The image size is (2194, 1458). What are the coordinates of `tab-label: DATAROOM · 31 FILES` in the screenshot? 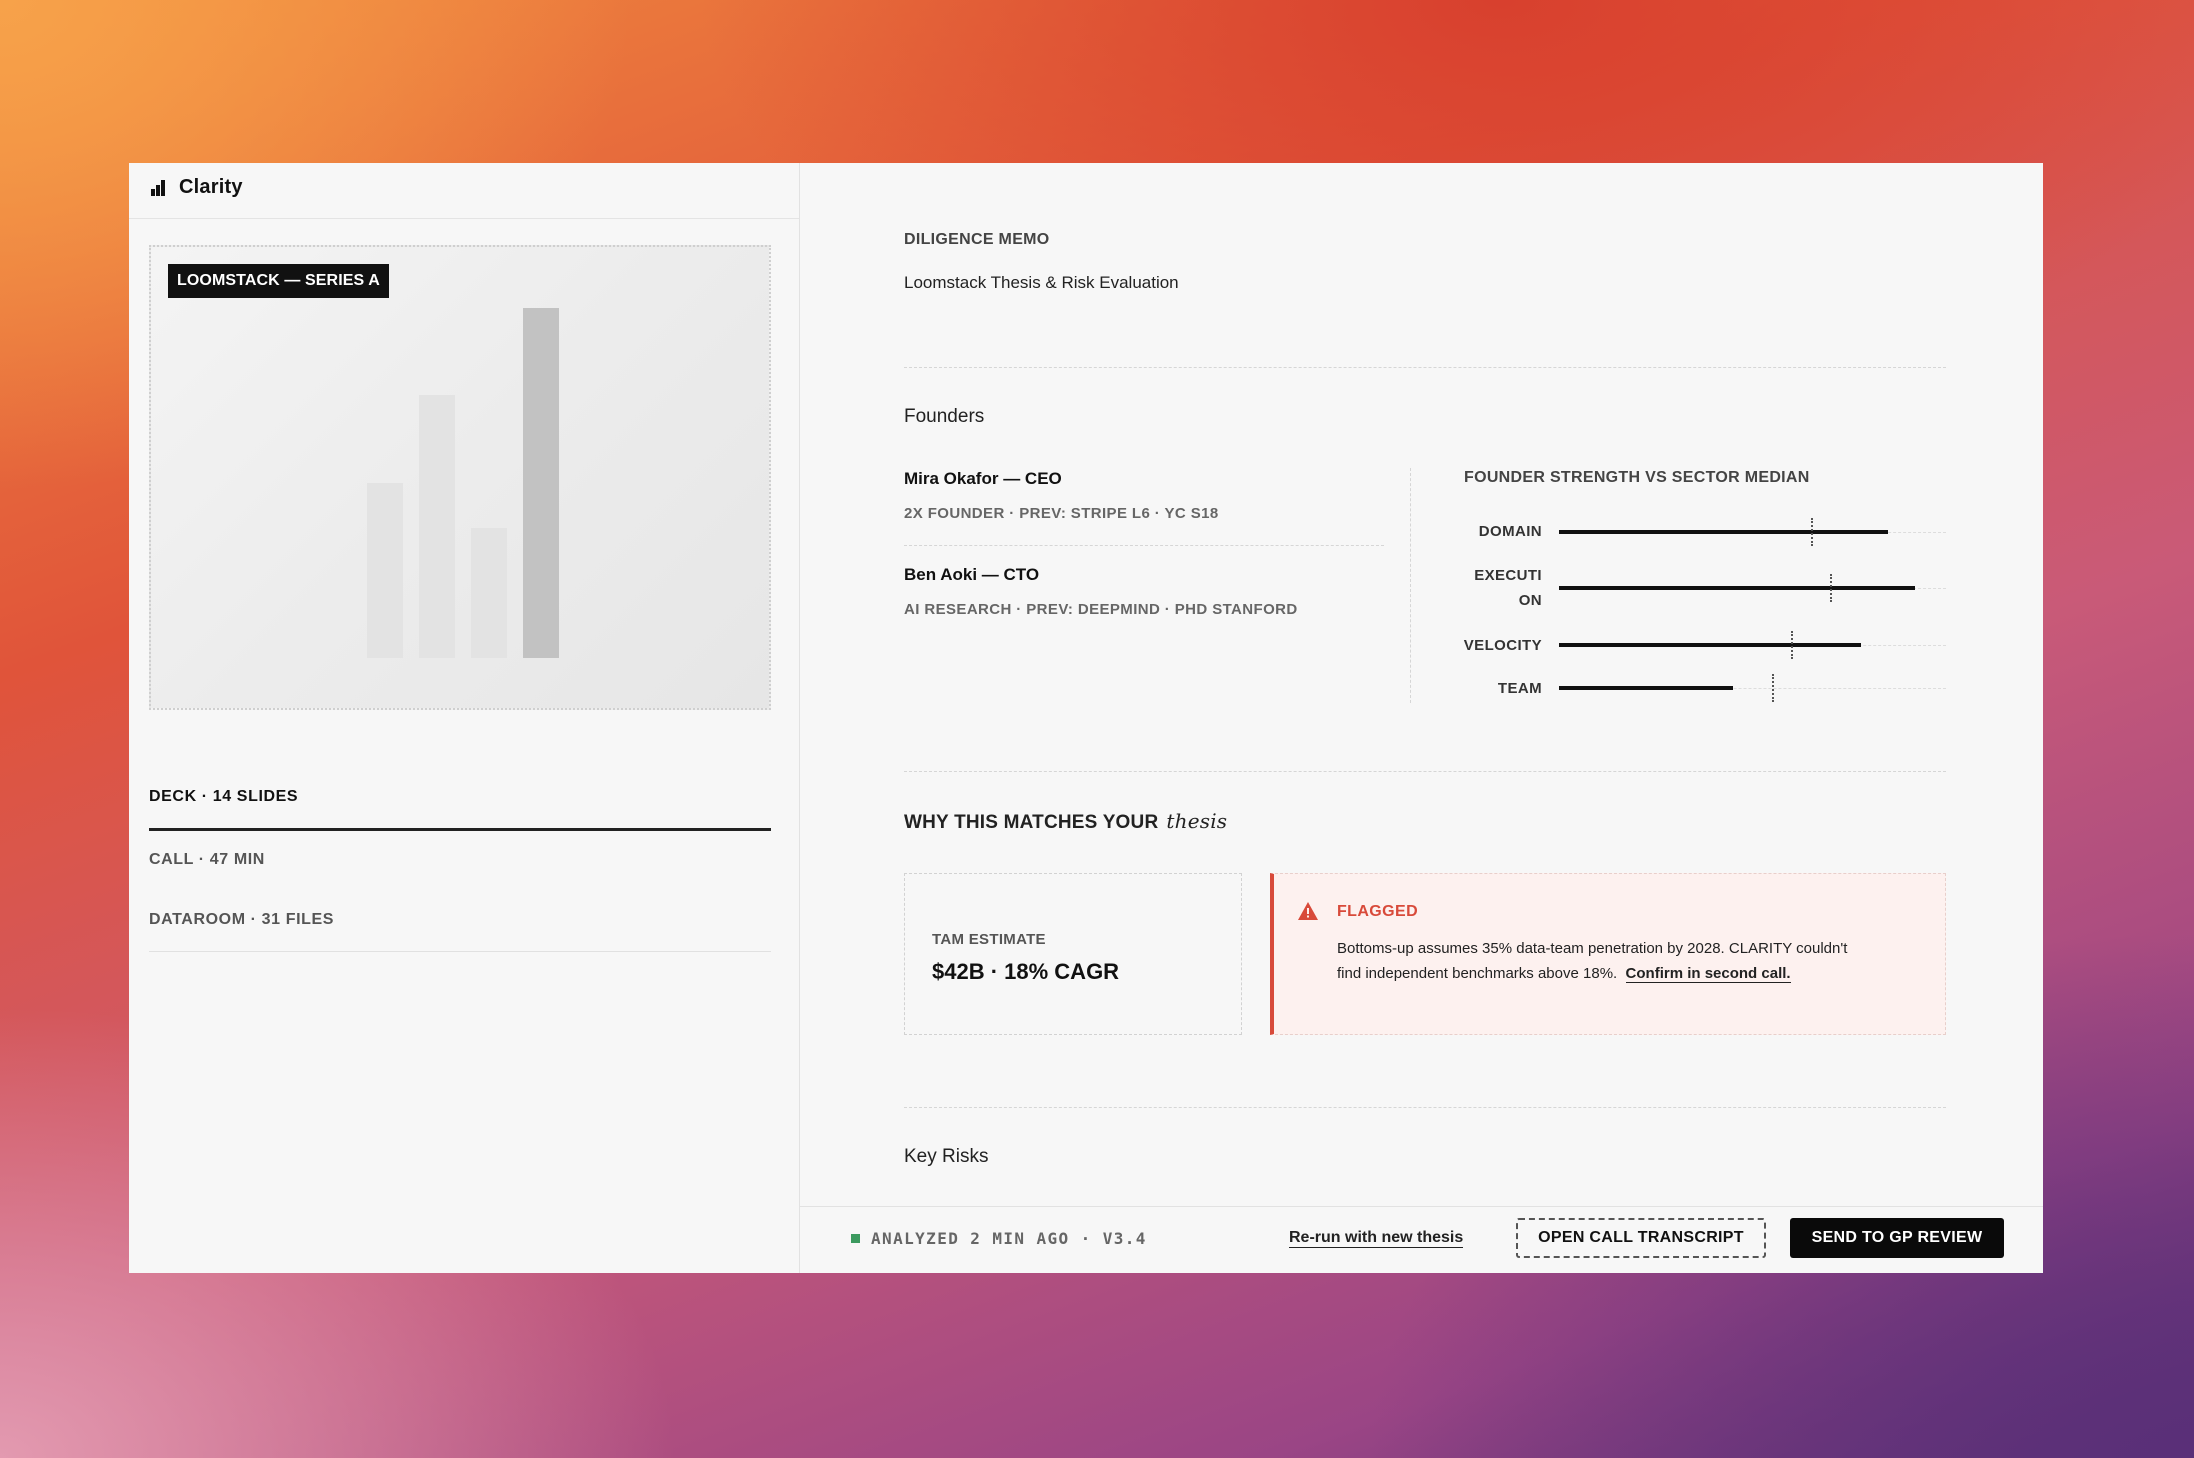 It's located at (242, 919).